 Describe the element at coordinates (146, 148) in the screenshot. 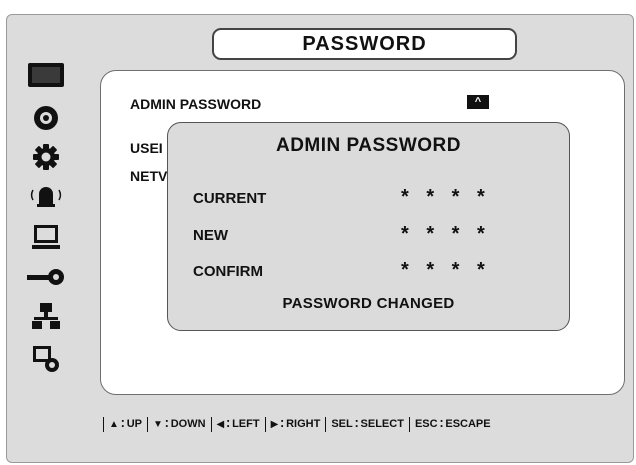

I see `menu-item-user-password: USEI` at that location.